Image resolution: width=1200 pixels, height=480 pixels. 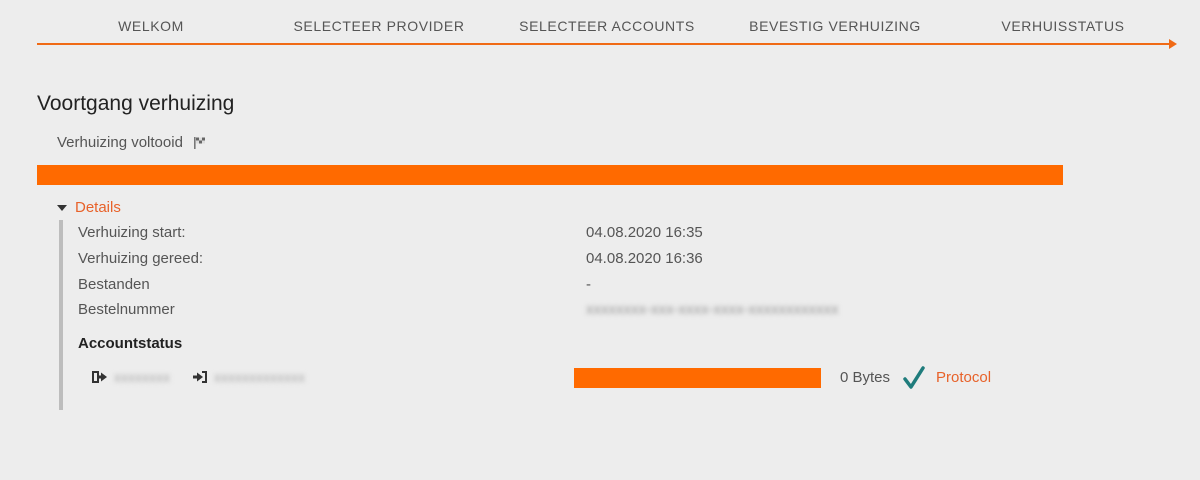 What do you see at coordinates (552, 378) in the screenshot?
I see `account-row: xxxxxxxx xxxxxxxxxxxxx 0 Bytes Protocol` at bounding box center [552, 378].